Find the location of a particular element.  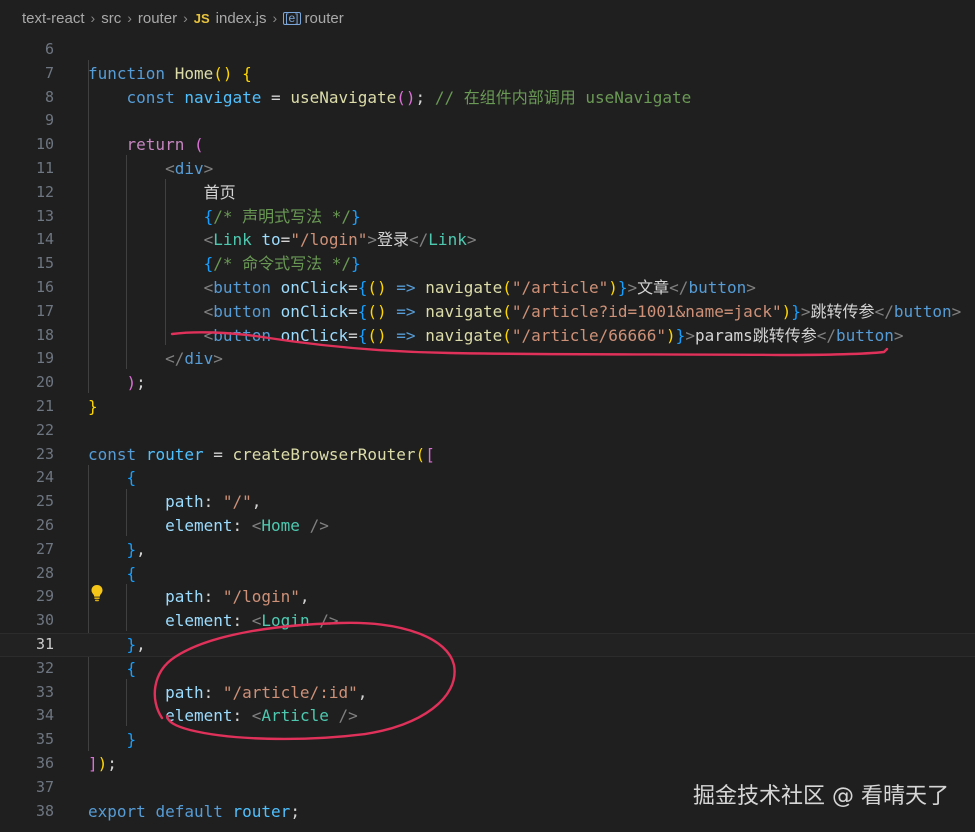

circle-annotation is located at coordinates (304, 681).